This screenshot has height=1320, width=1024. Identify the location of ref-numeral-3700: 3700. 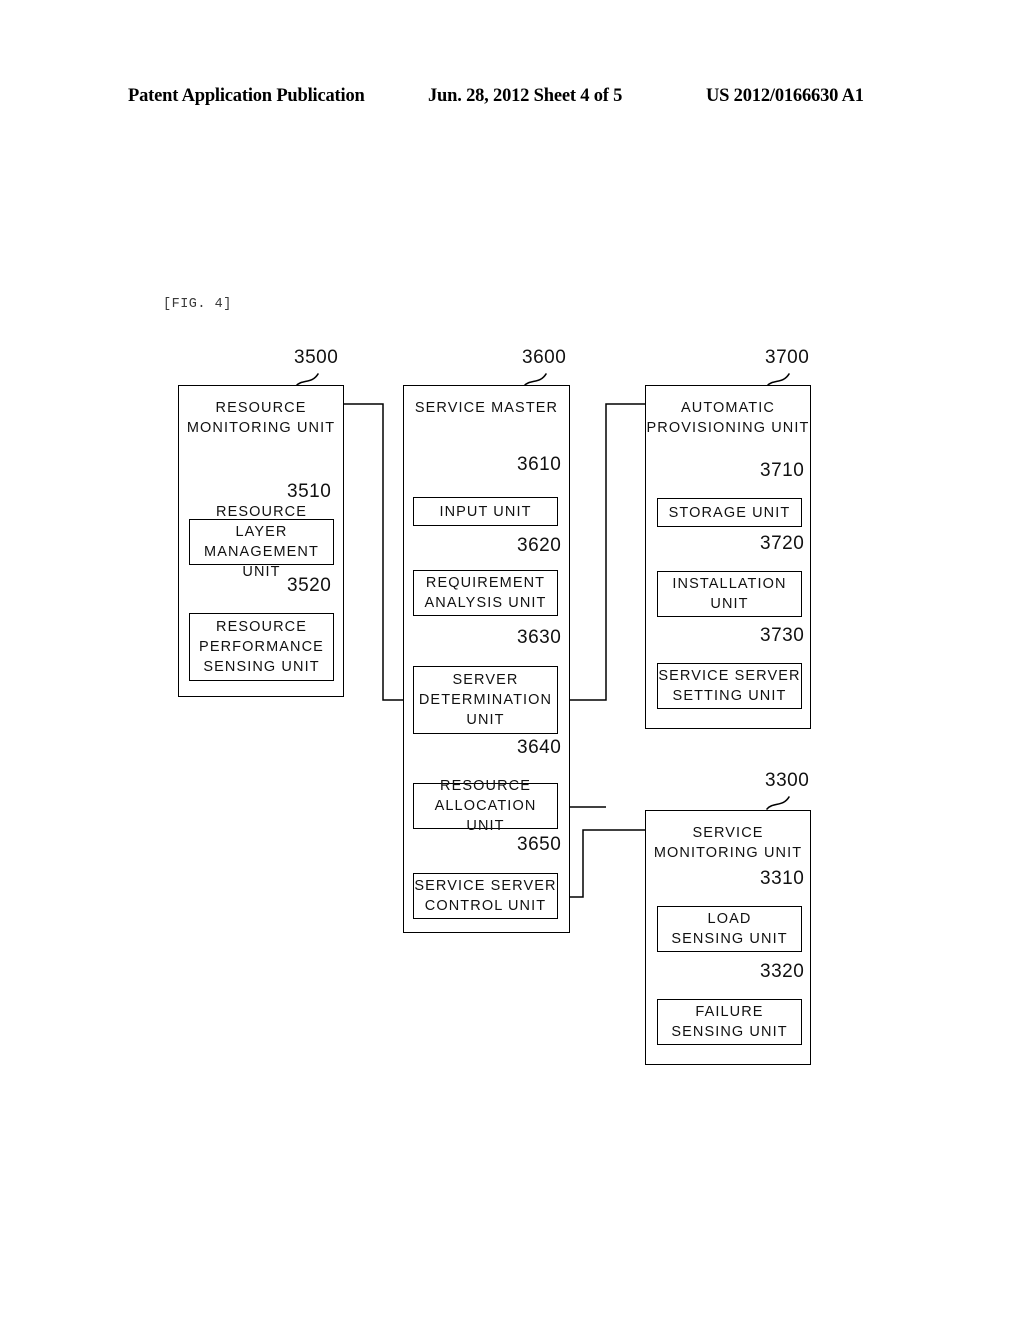
(787, 357).